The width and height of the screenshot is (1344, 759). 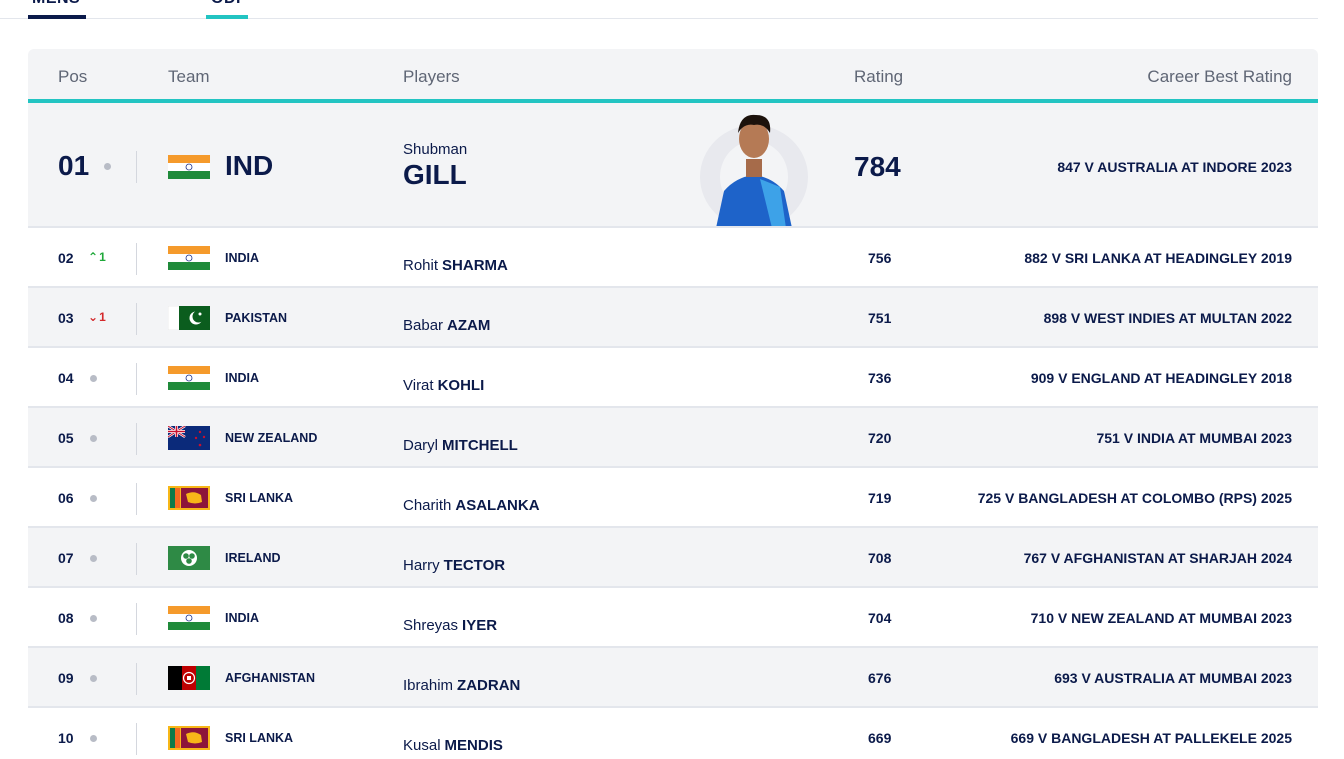 I want to click on player-last-name: MENDIS, so click(x=473, y=745).